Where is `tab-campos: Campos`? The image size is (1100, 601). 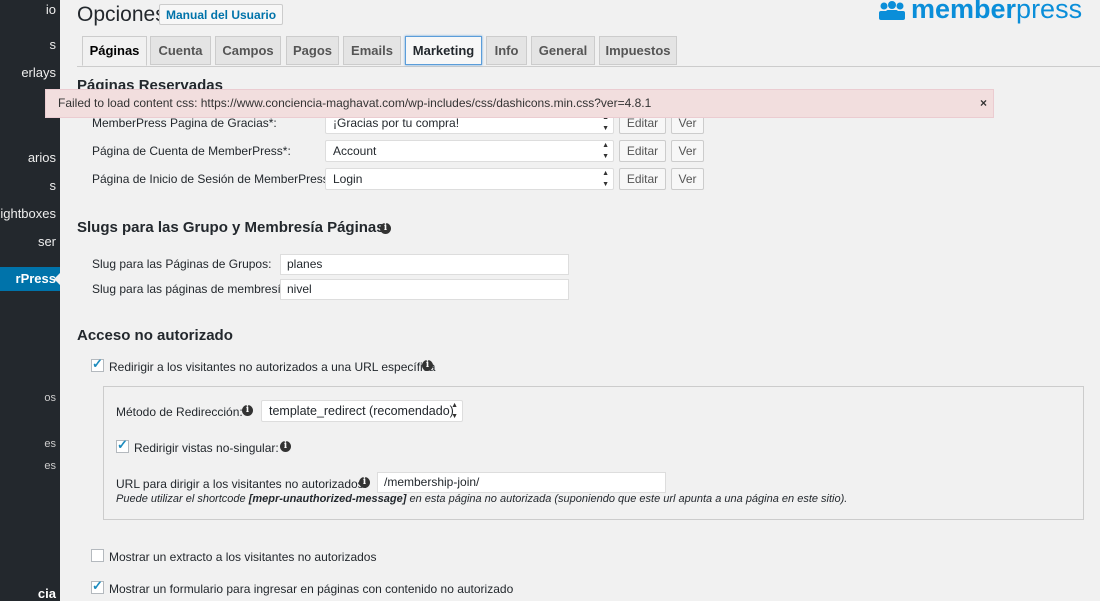 tab-campos: Campos is located at coordinates (248, 50).